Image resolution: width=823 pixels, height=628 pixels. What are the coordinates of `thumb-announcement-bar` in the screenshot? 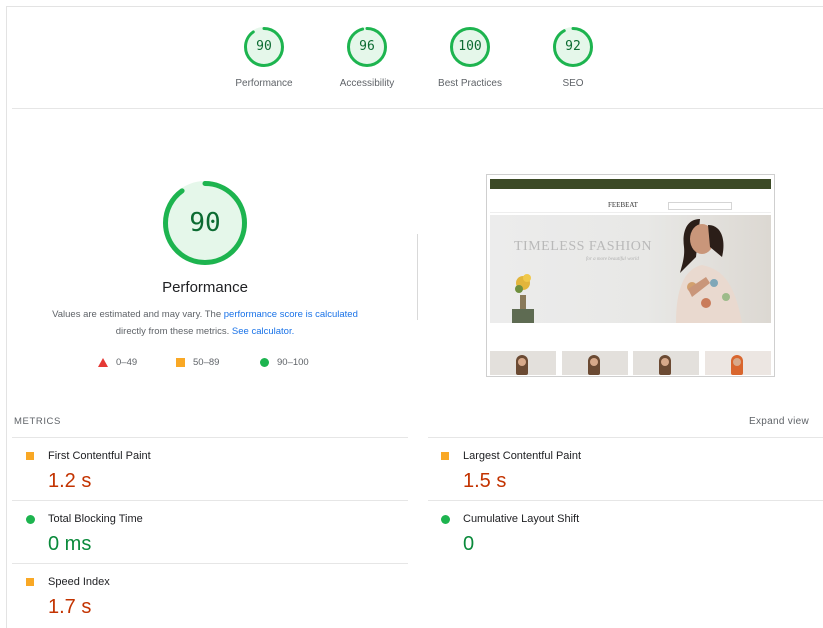 It's located at (630, 184).